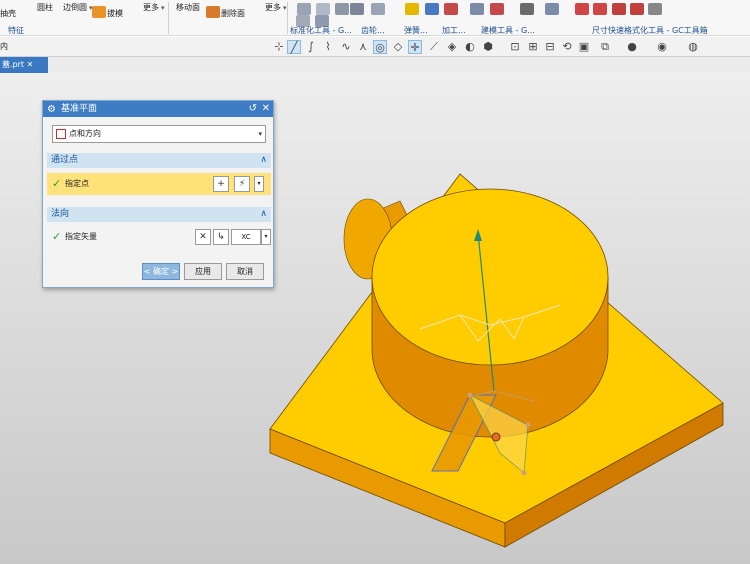 This screenshot has height=564, width=750. I want to click on arc-icon: ◐, so click(470, 47).